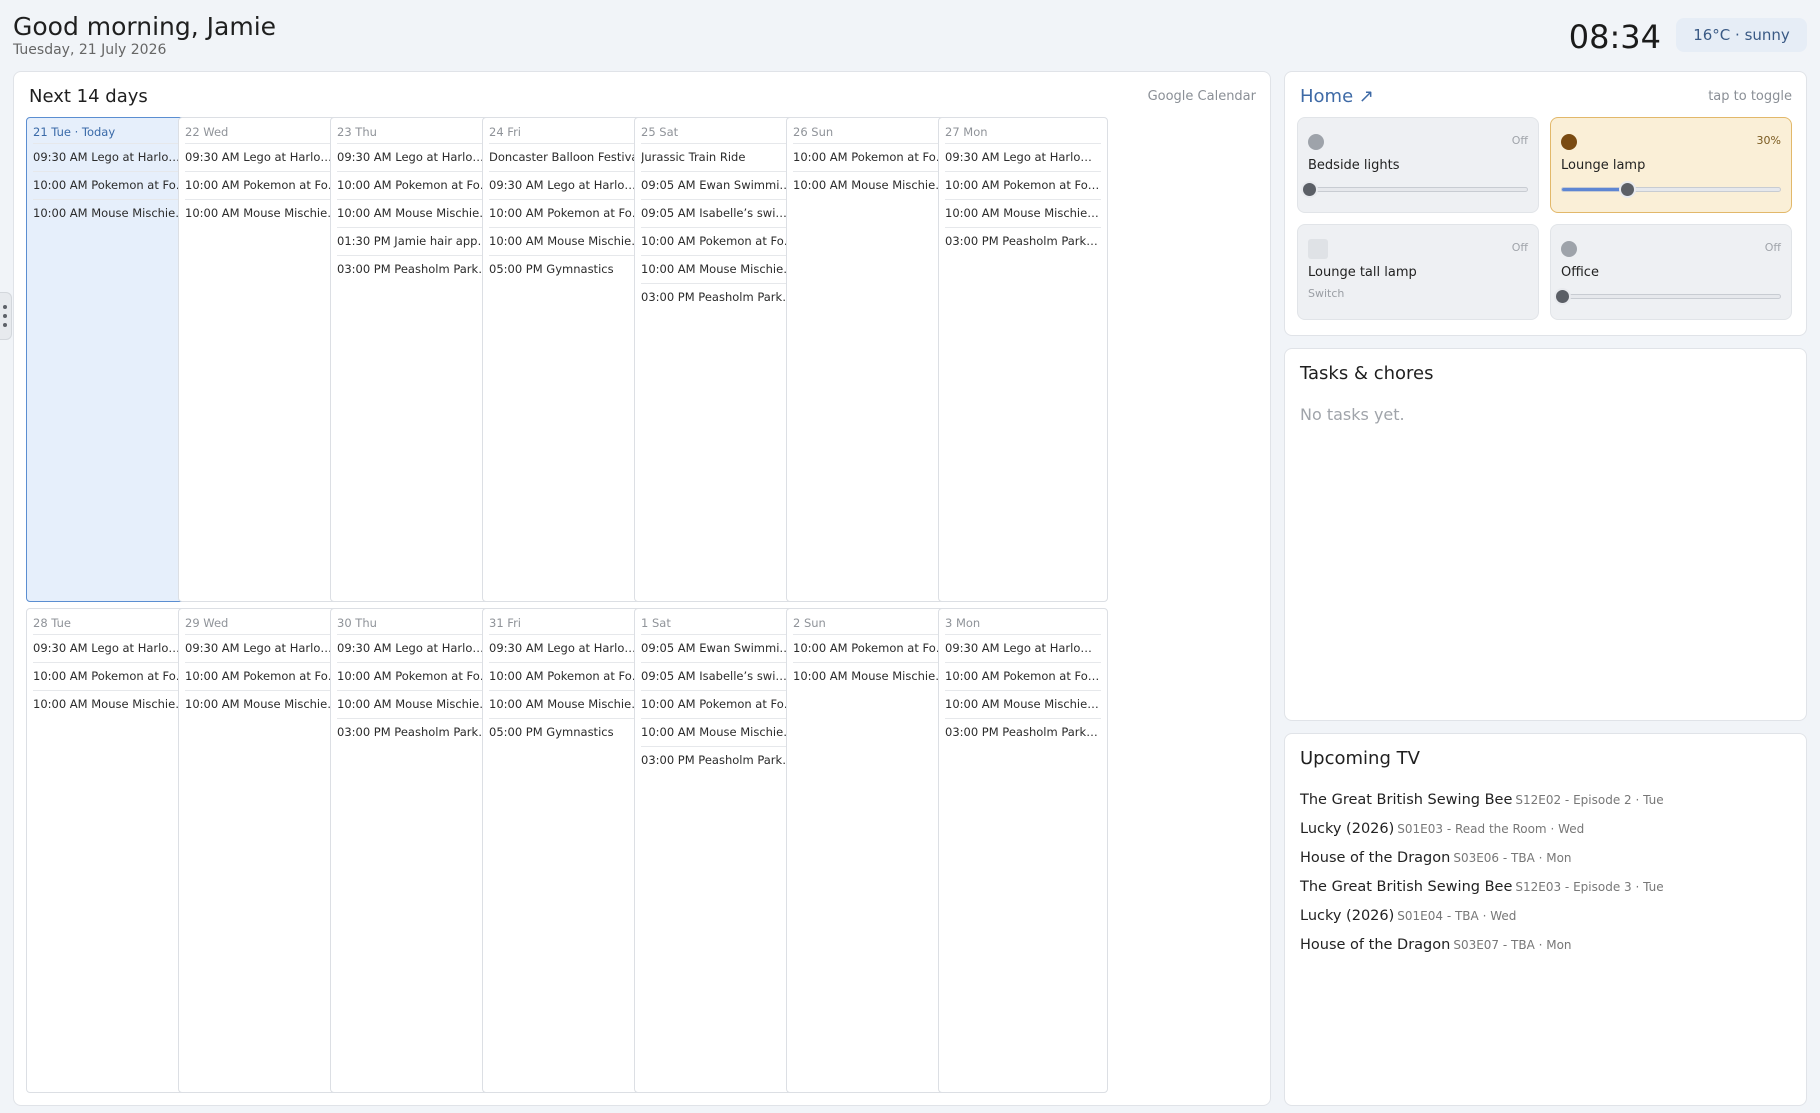 This screenshot has height=1113, width=1820. Describe the element at coordinates (1671, 272) in the screenshot. I see `device-tile: Off Office` at that location.